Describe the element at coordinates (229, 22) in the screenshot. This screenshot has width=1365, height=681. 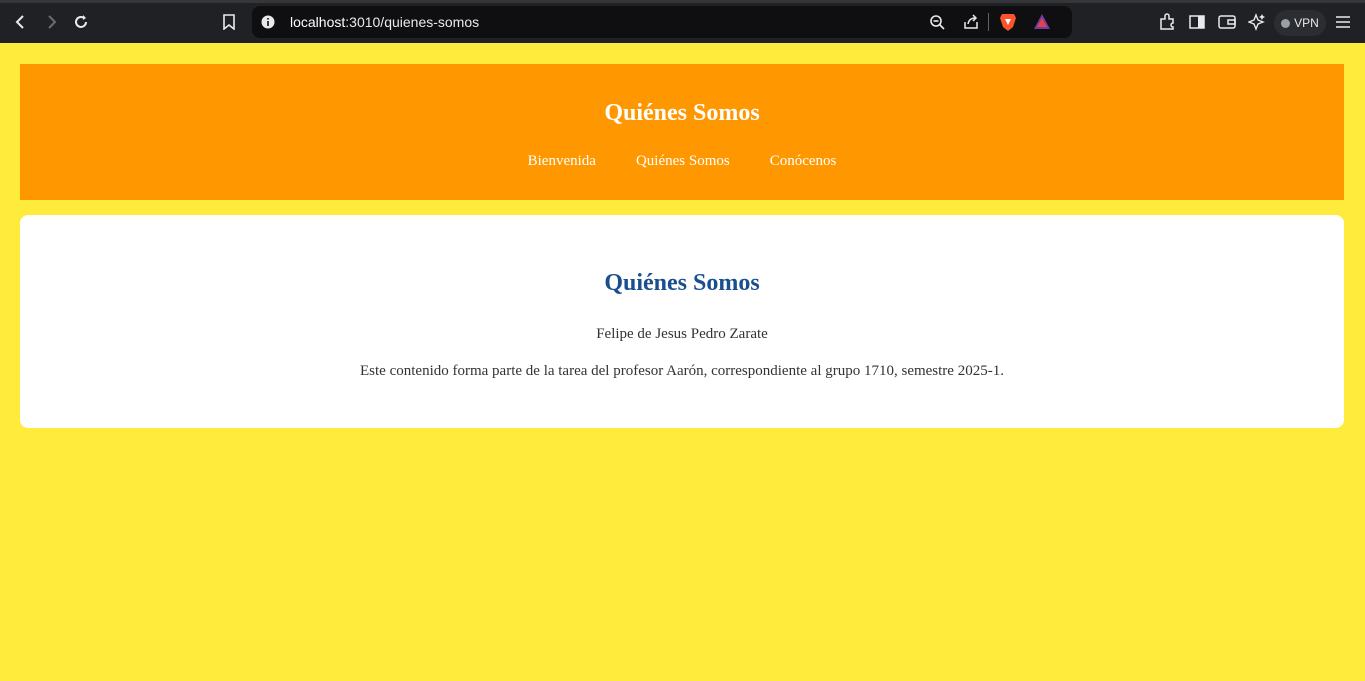
I see `bookmark-icon` at that location.